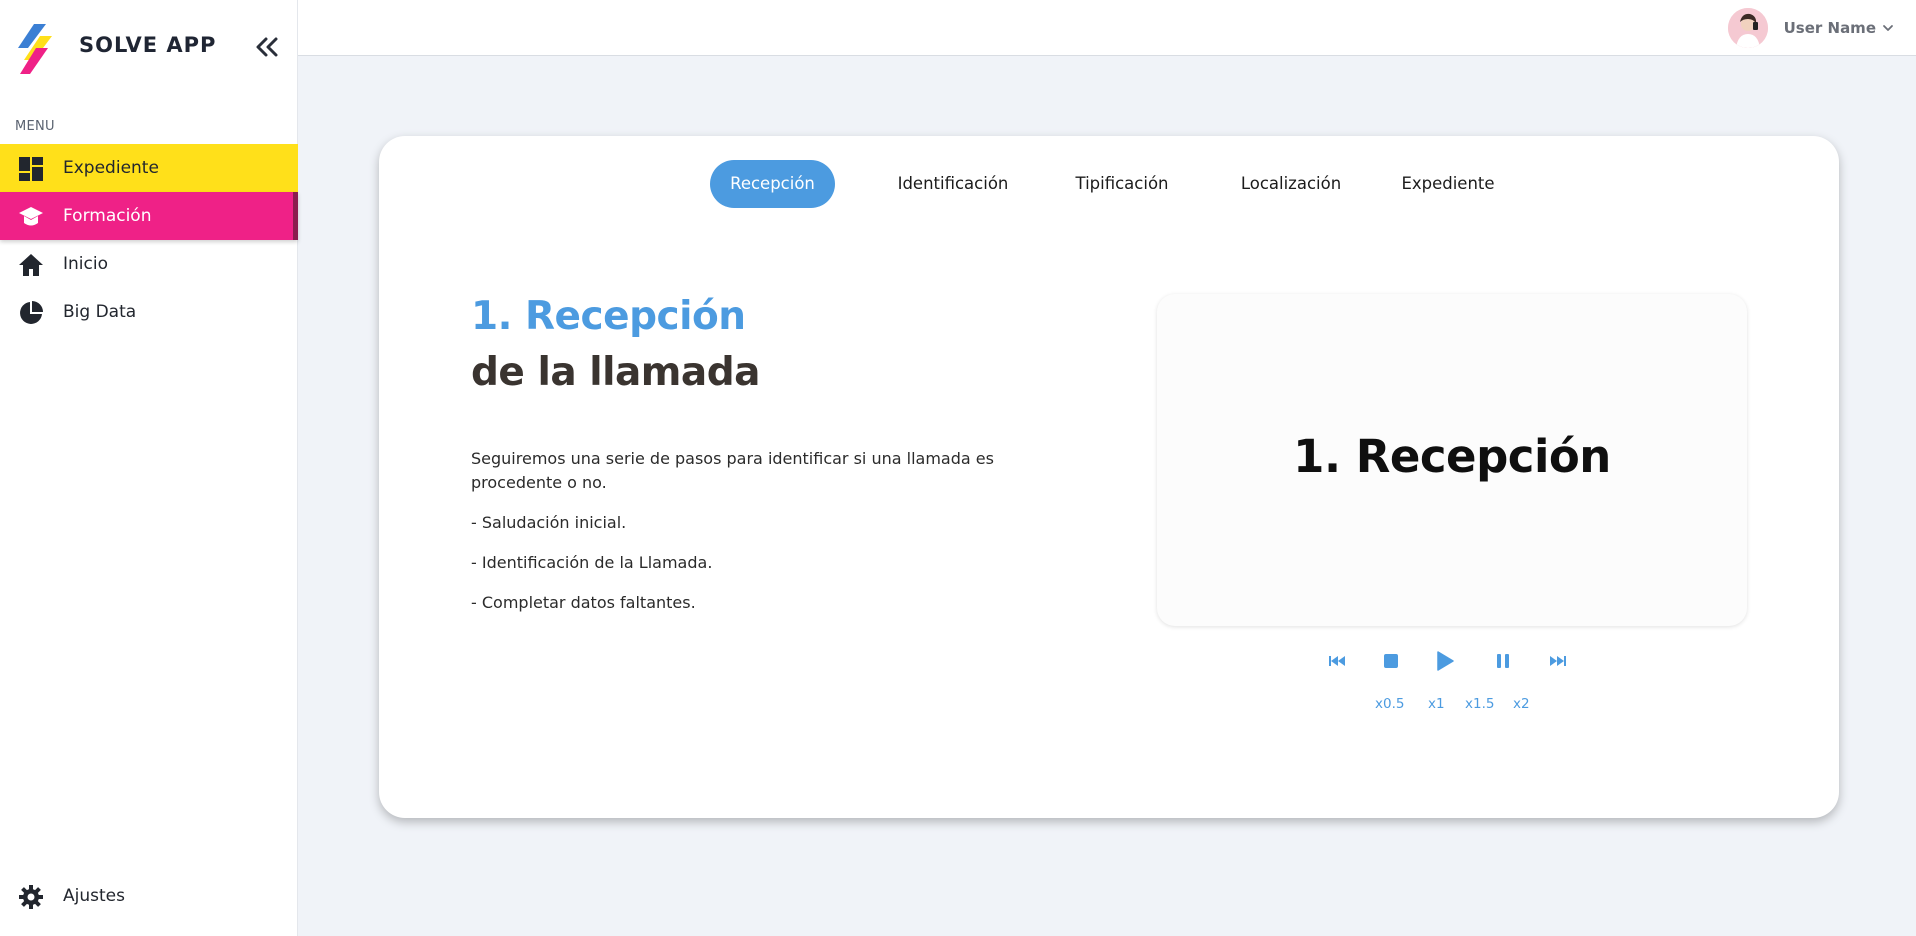 This screenshot has width=1916, height=936. Describe the element at coordinates (608, 316) in the screenshot. I see `lesson-title-accent: 1. Recepción` at that location.